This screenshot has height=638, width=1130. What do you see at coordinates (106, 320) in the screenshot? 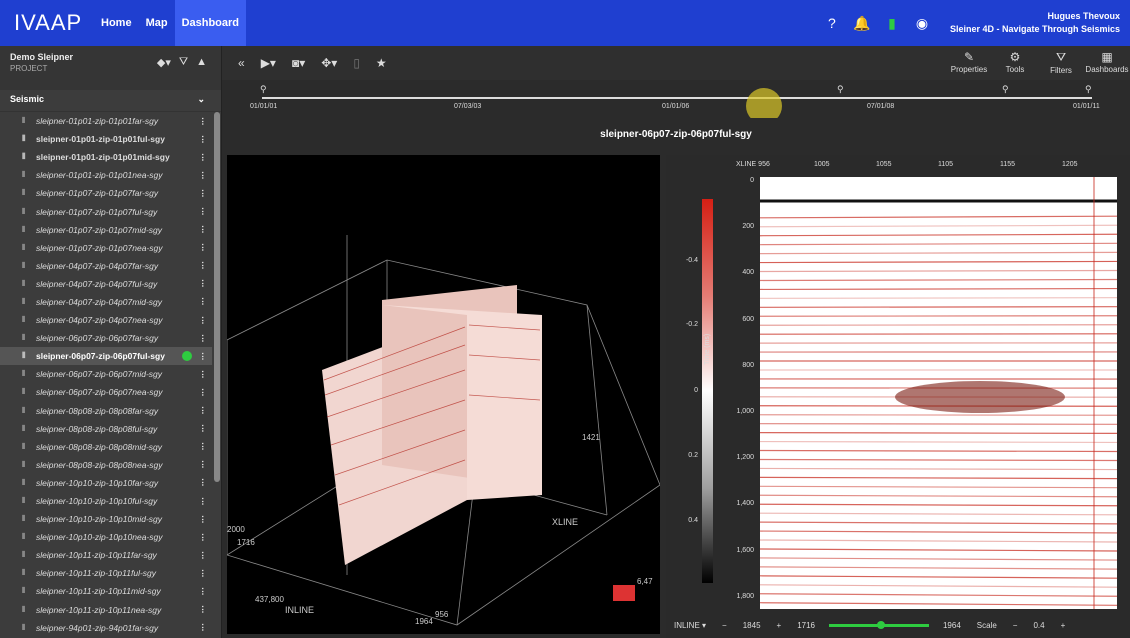
I see `list-item: ⦀ sleipner-04p07-zip-04p07nea-sgy ⋮` at bounding box center [106, 320].